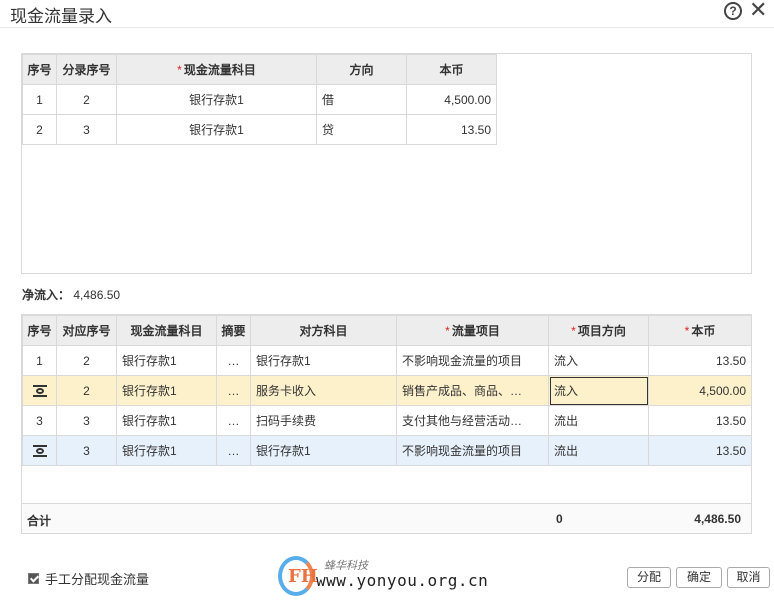  I want to click on manual-allocate-checkbox, so click(33, 578).